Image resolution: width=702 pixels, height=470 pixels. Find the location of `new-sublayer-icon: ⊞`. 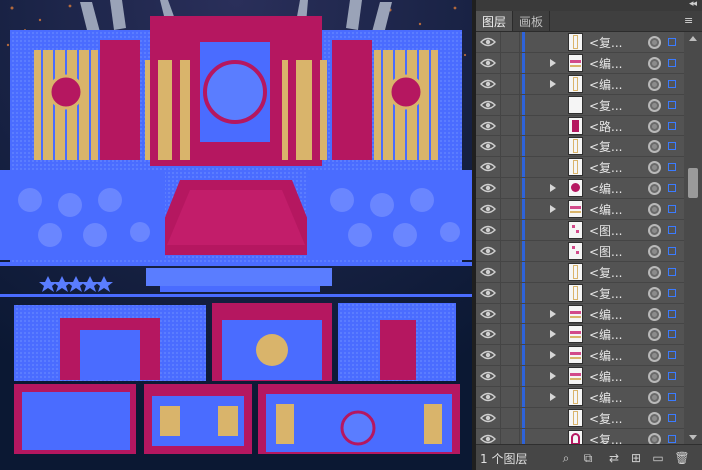

new-sublayer-icon: ⊞ is located at coordinates (636, 458).